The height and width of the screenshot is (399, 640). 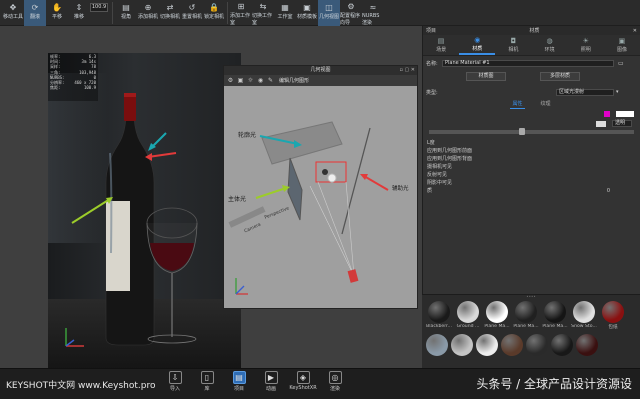 I want to click on geometry-view-titlebar: 几何视图 ▫ ▢ ✕, so click(x=320, y=70).